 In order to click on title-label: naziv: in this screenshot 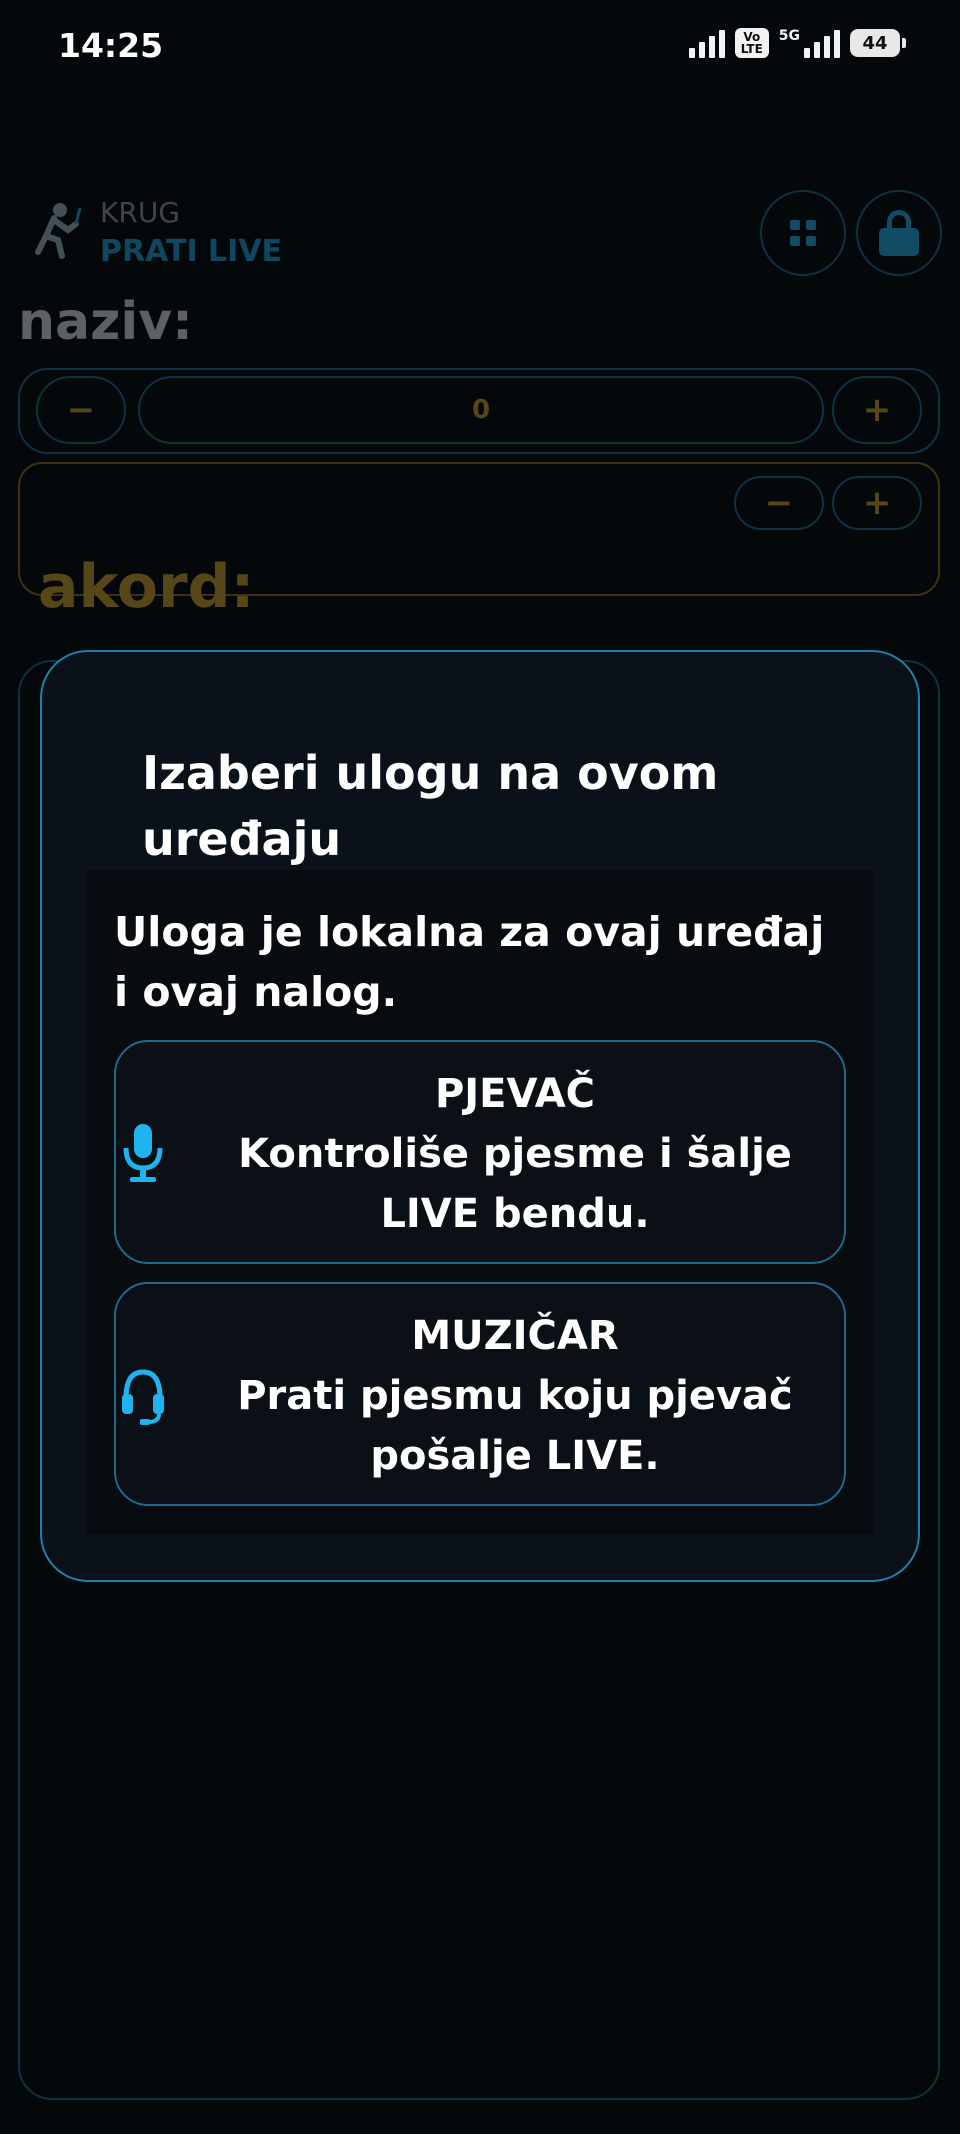, I will do `click(105, 322)`.